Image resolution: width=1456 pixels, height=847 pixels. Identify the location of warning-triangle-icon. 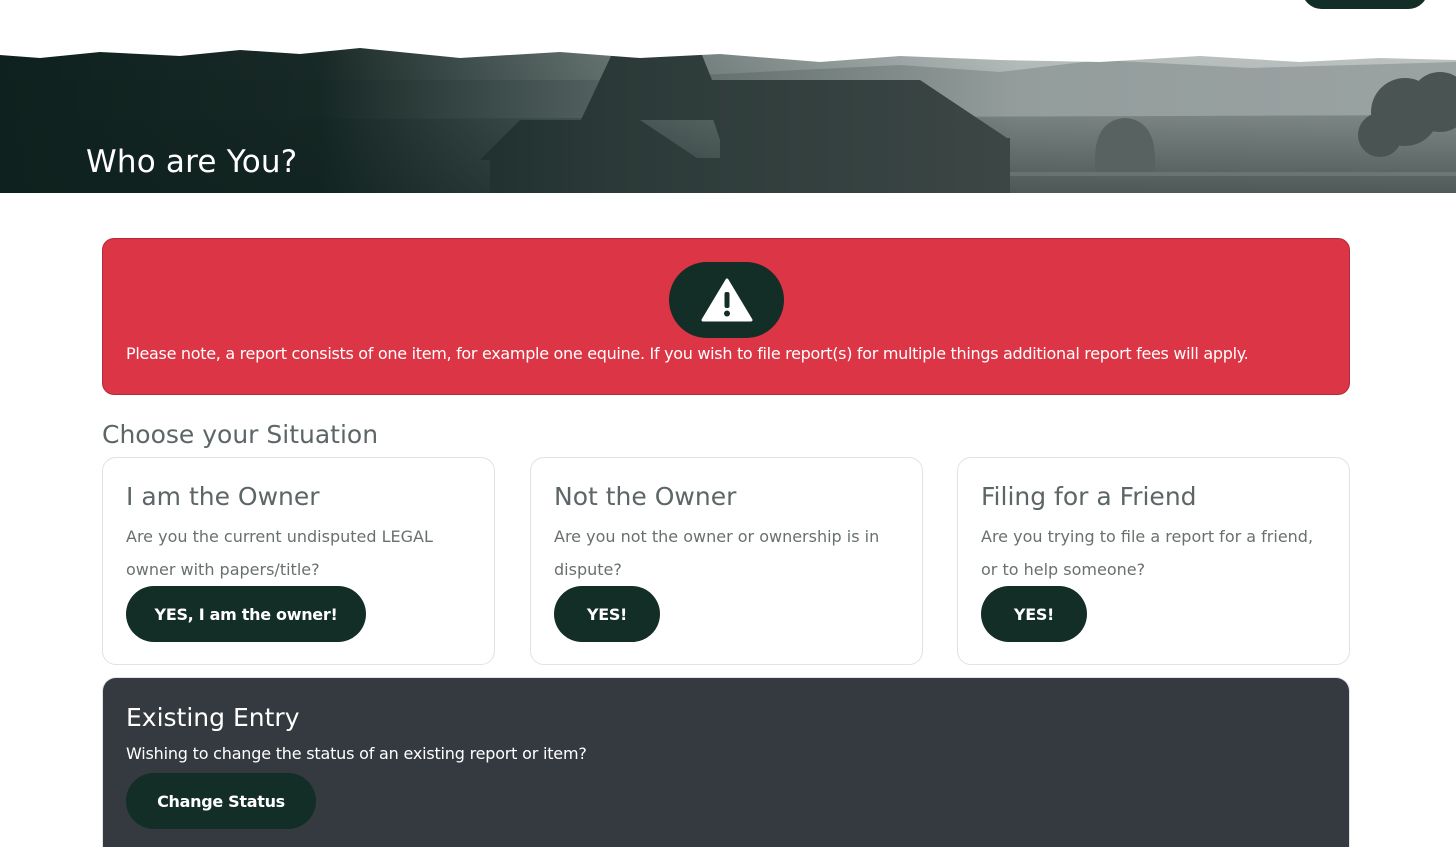
(726, 300).